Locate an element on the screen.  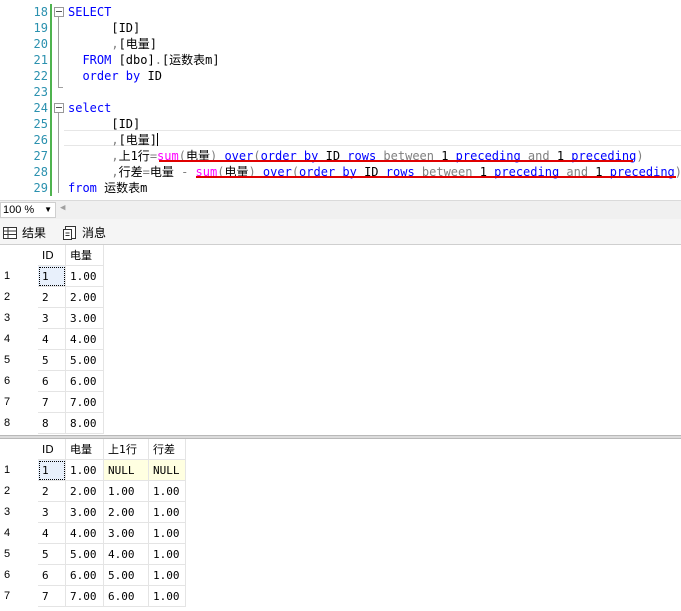
code-line: FROM [dbo].[运数表m] is located at coordinates (143, 60).